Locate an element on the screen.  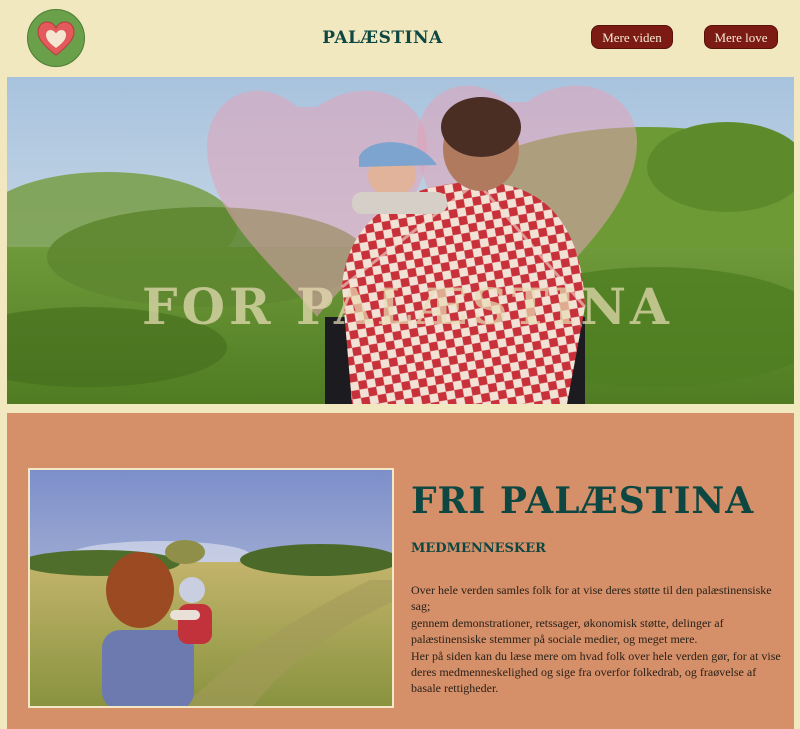
family-photo is located at coordinates (211, 588).